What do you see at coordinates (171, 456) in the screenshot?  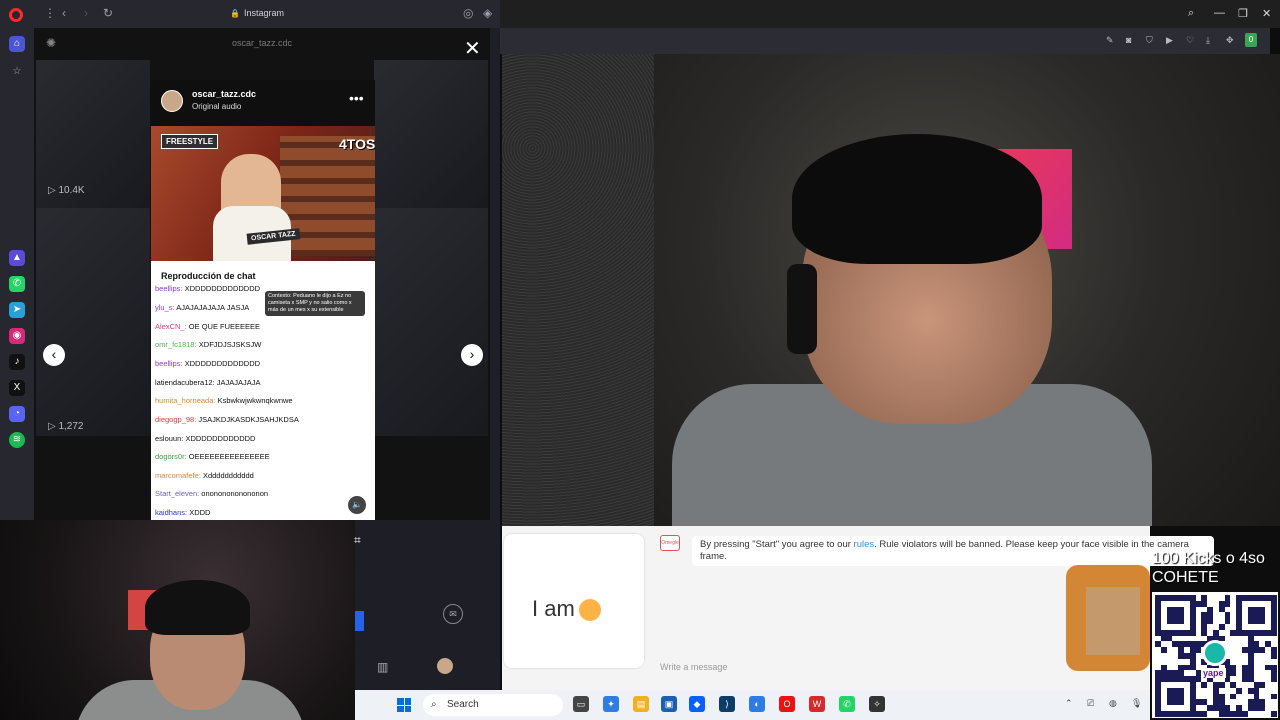 I see `chat-username: dogors0r:` at bounding box center [171, 456].